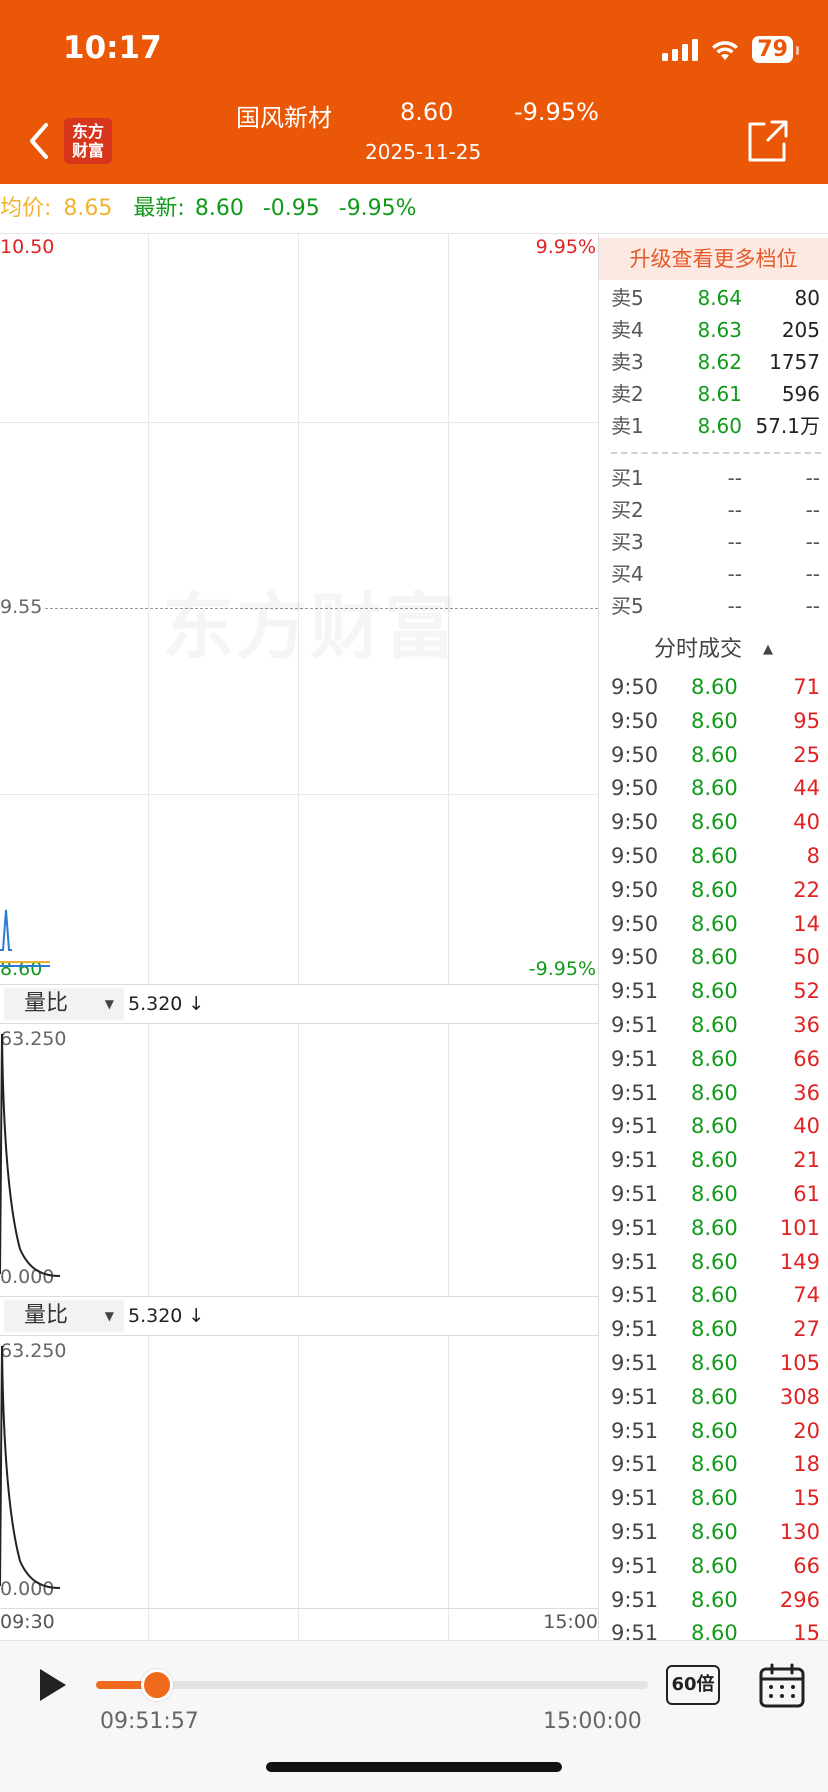 This screenshot has height=1792, width=828. What do you see at coordinates (713, 298) in the screenshot?
I see `ask-row: 卖5 8.64 80` at bounding box center [713, 298].